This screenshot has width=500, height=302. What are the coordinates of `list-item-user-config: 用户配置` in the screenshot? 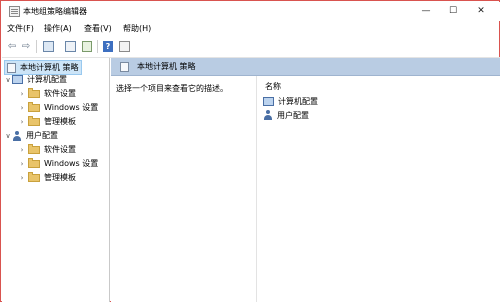 It's located at (286, 115).